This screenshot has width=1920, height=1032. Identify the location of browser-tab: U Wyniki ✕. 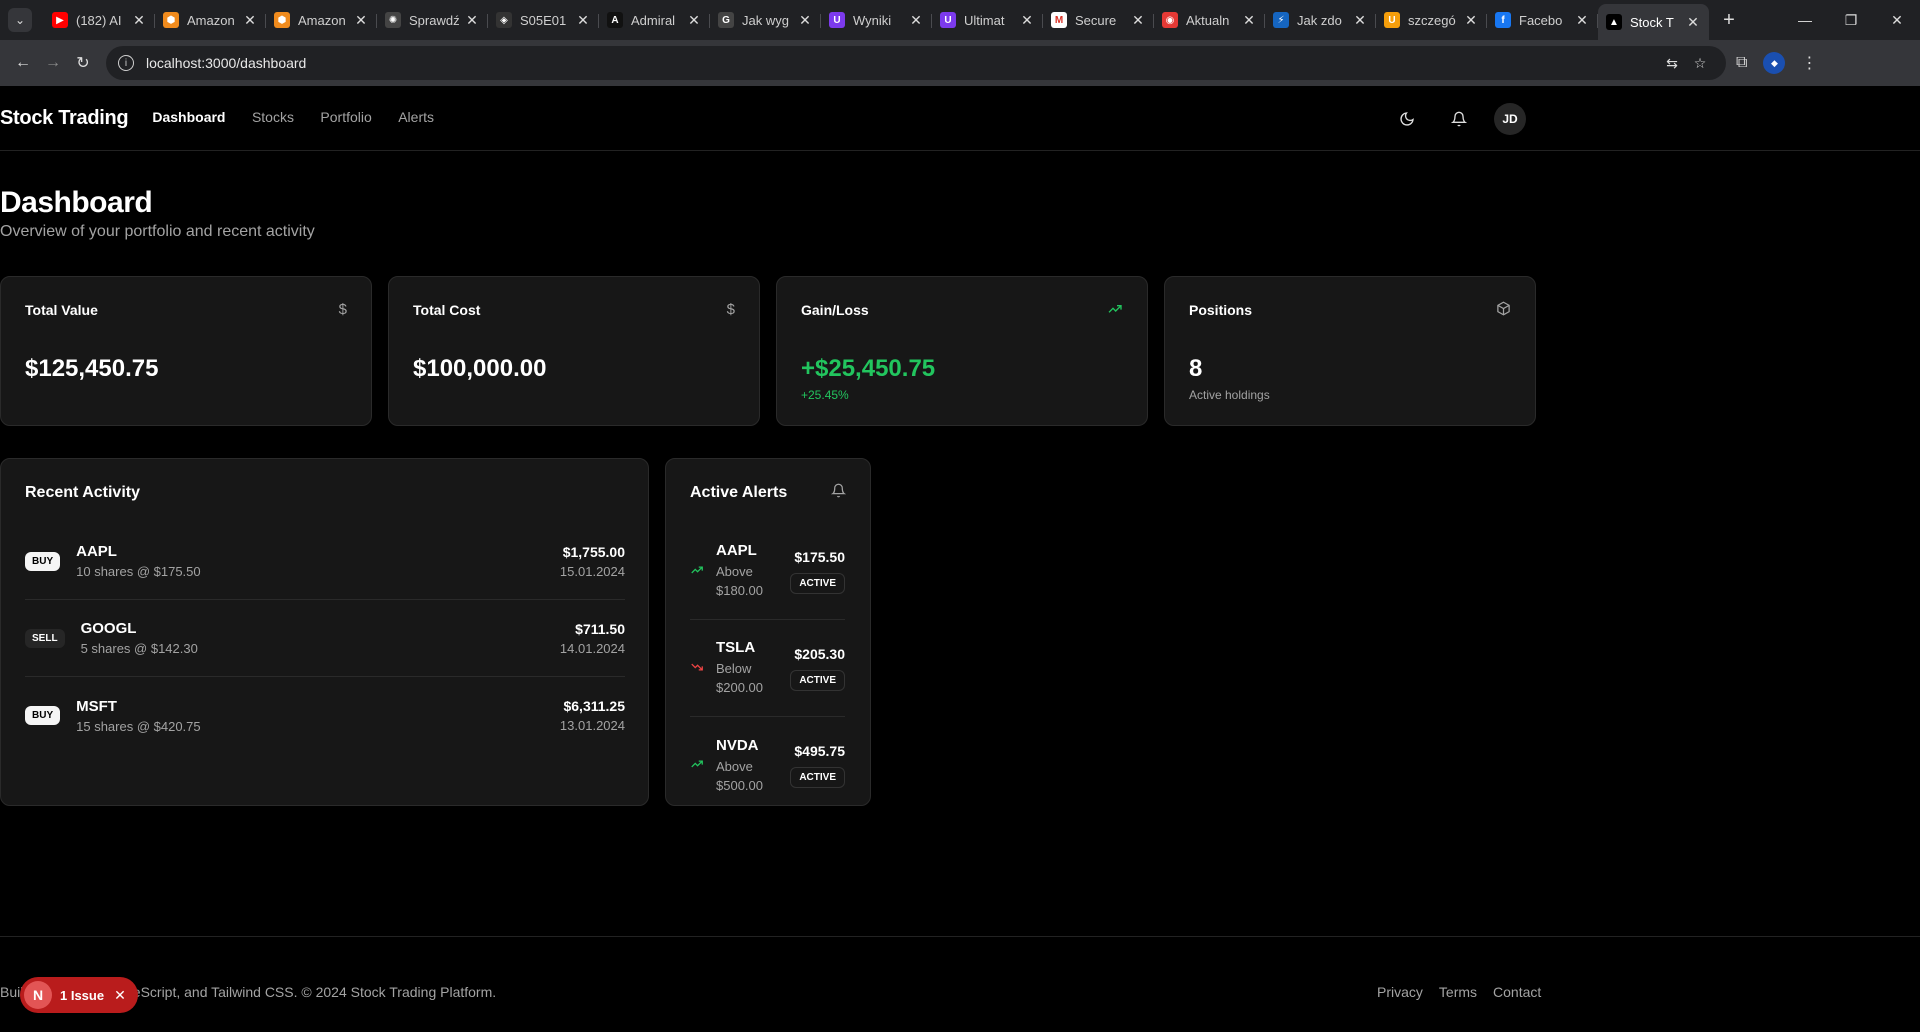
(876, 20).